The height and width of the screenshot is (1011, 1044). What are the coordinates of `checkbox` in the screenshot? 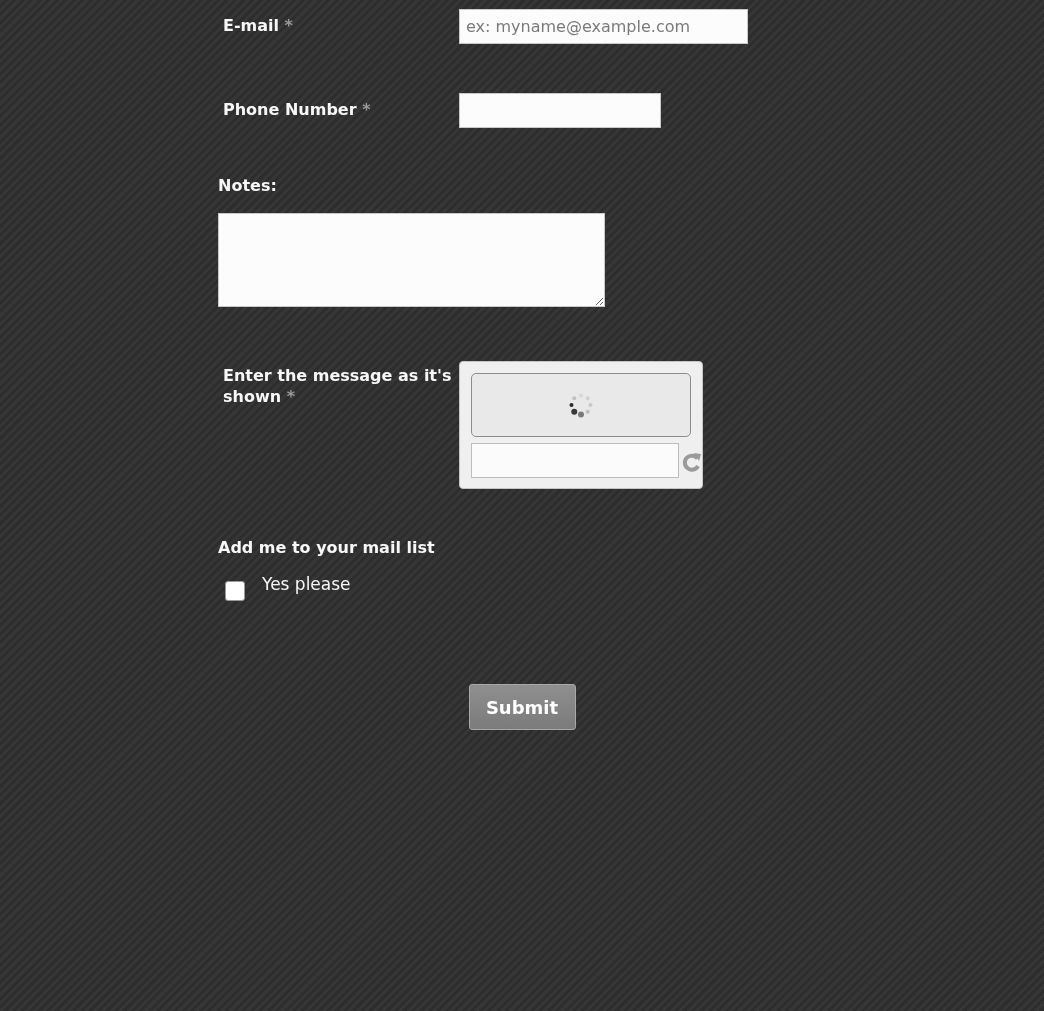 It's located at (235, 591).